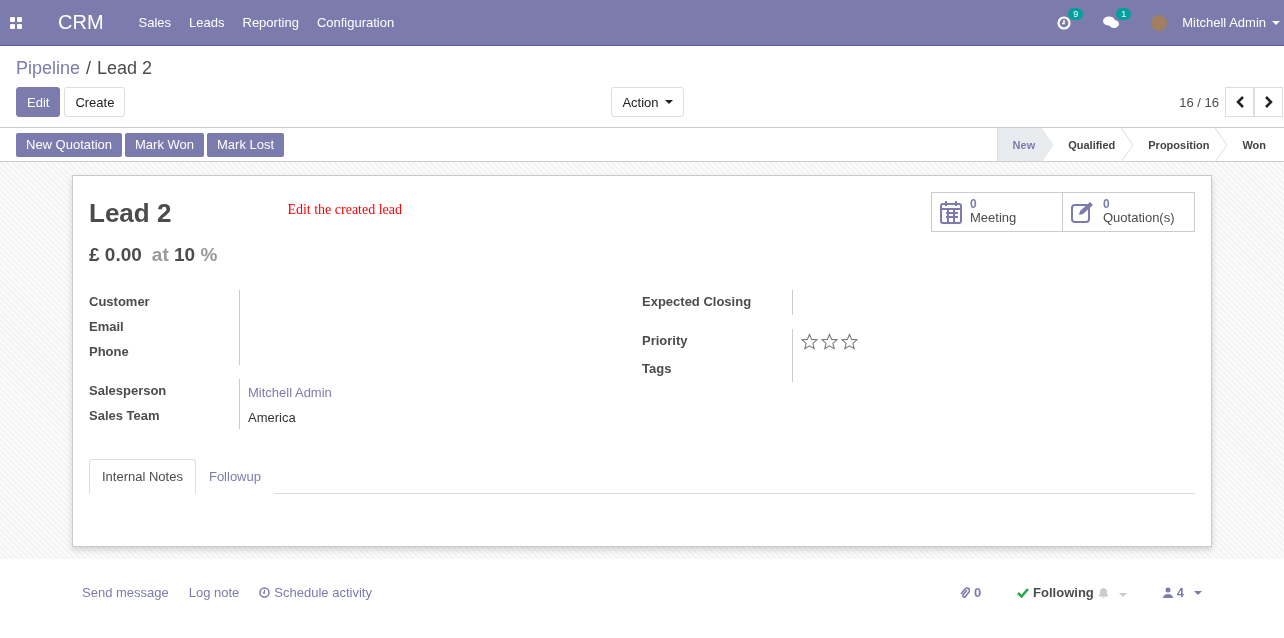 The width and height of the screenshot is (1284, 638). Describe the element at coordinates (128, 391) in the screenshot. I see `field-label: Salesperson` at that location.